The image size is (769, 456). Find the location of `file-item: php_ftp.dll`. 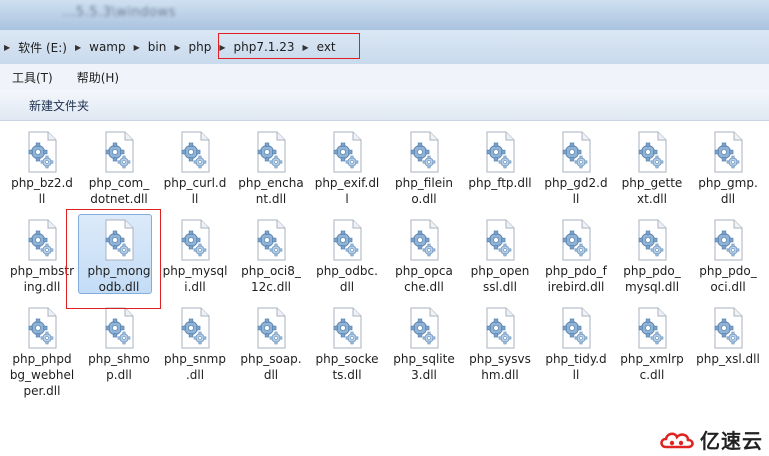

file-item: php_ftp.dll is located at coordinates (500, 161).